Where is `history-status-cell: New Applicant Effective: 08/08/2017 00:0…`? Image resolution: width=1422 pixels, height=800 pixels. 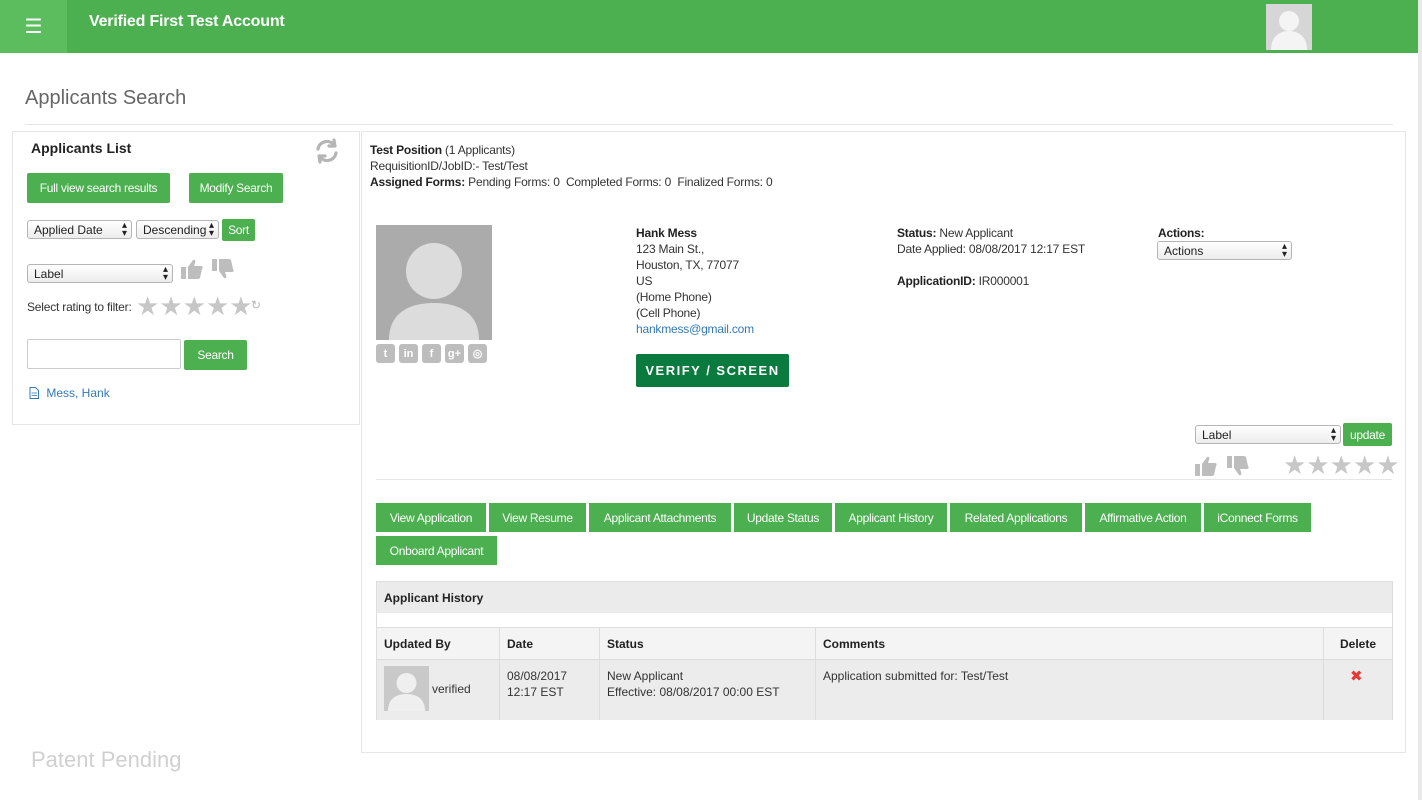 history-status-cell: New Applicant Effective: 08/08/2017 00:0… is located at coordinates (708, 689).